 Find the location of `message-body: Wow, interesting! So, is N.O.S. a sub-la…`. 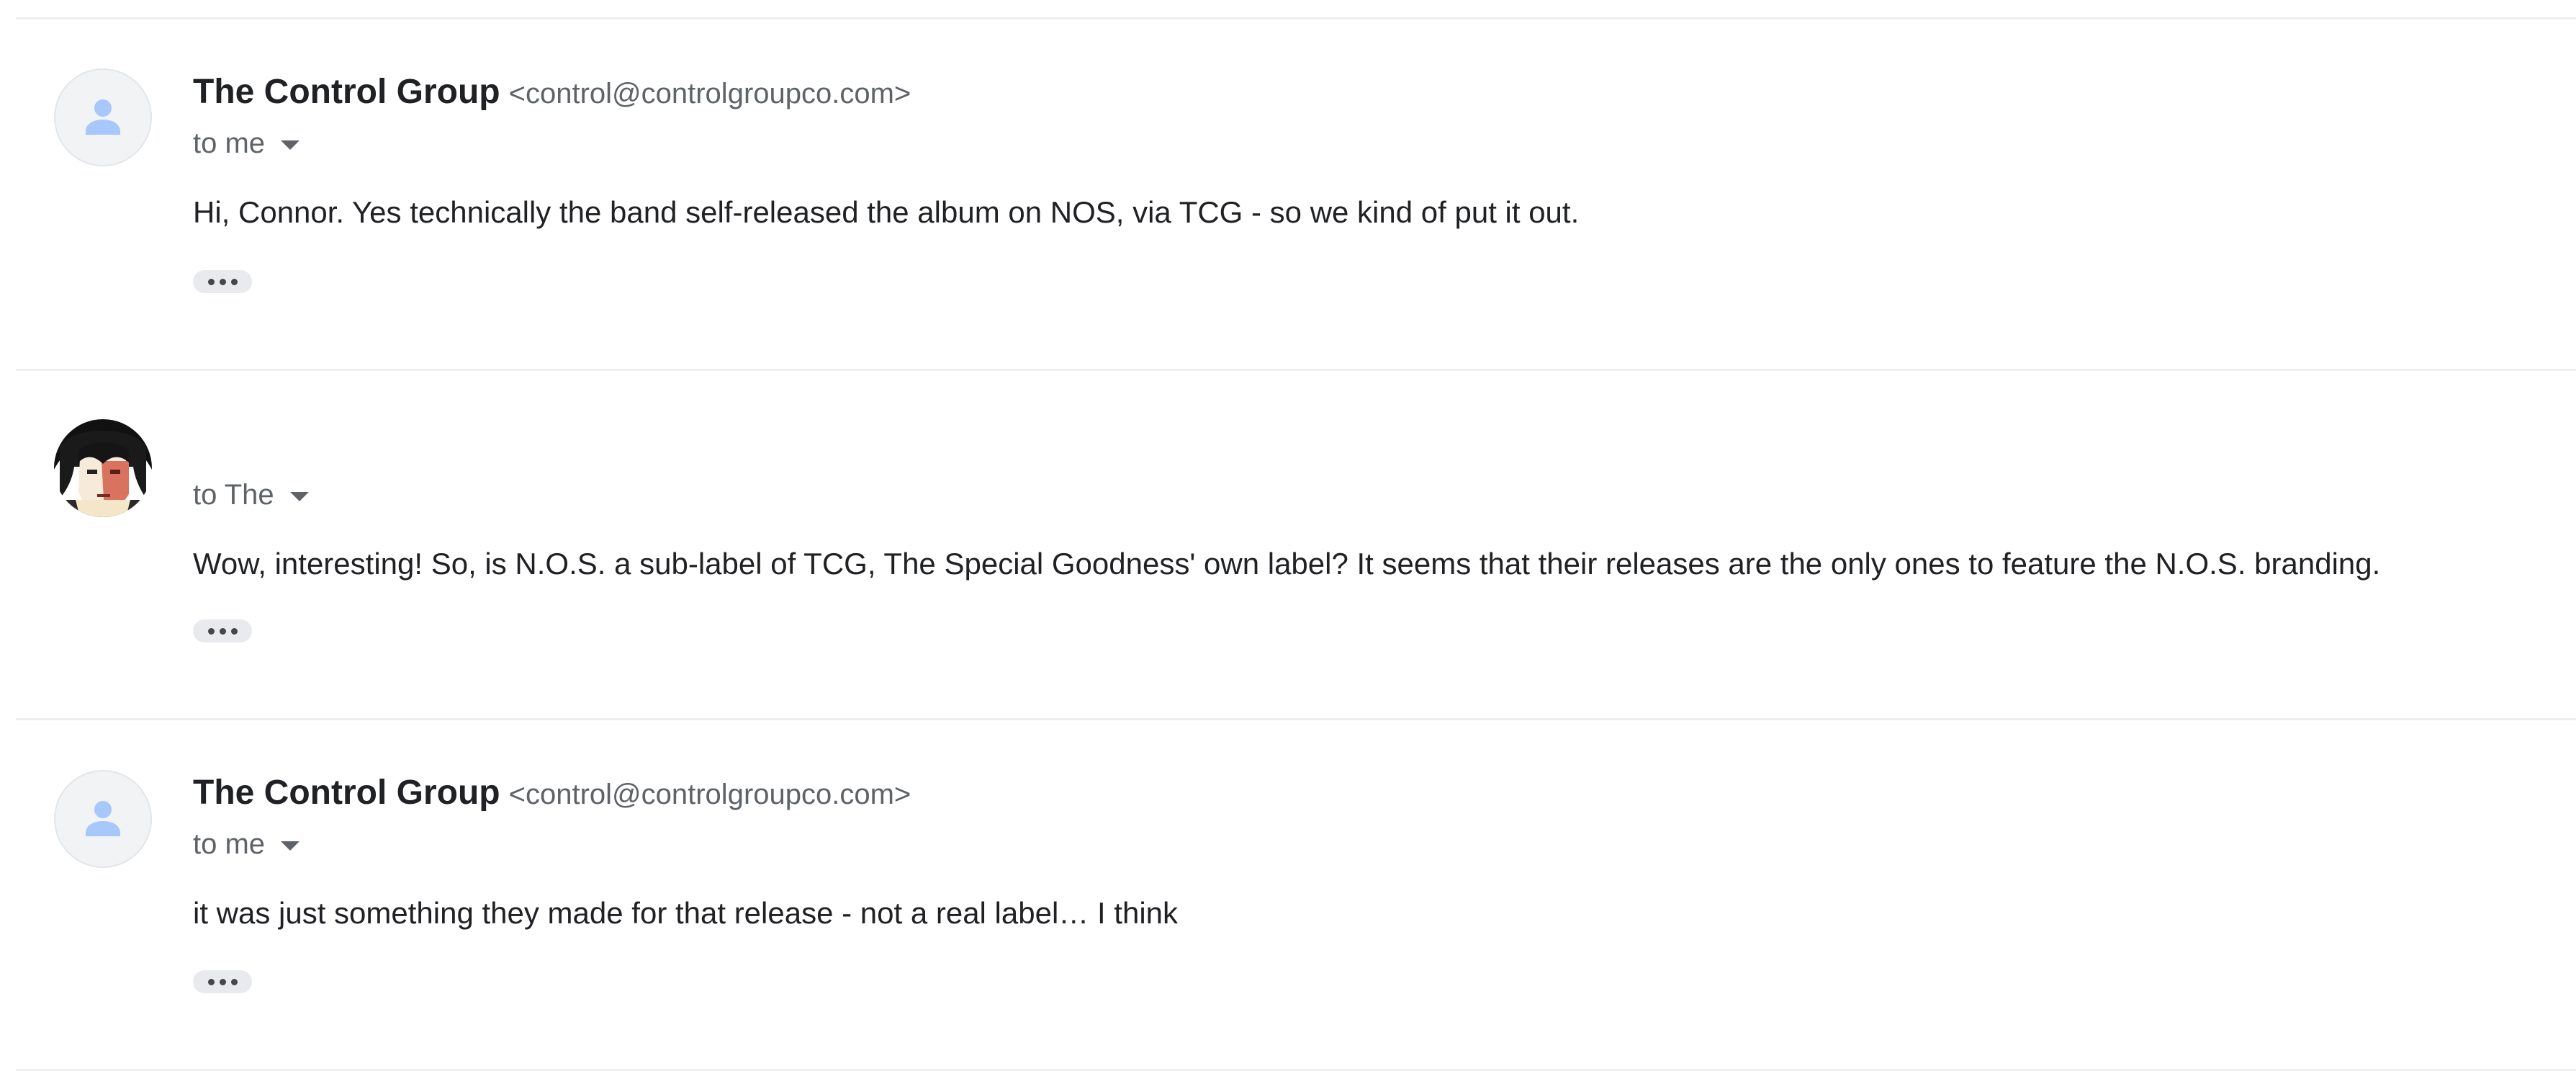

message-body: Wow, interesting! So, is N.O.S. a sub-la… is located at coordinates (1287, 564).